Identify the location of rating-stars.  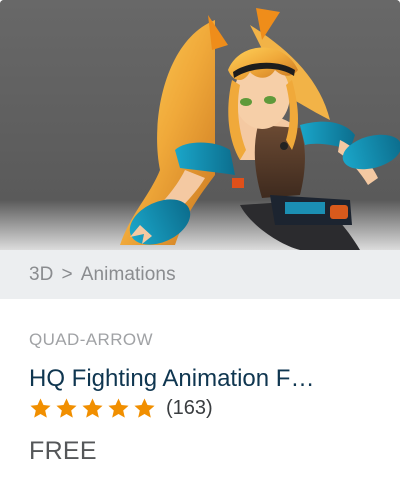
(92, 408).